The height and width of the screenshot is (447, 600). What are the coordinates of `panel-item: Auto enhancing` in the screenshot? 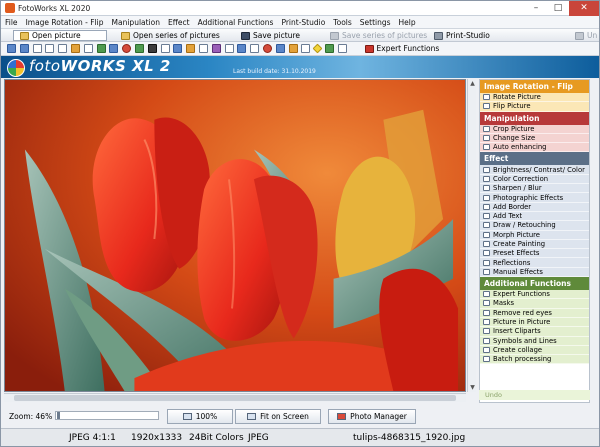 It's located at (534, 148).